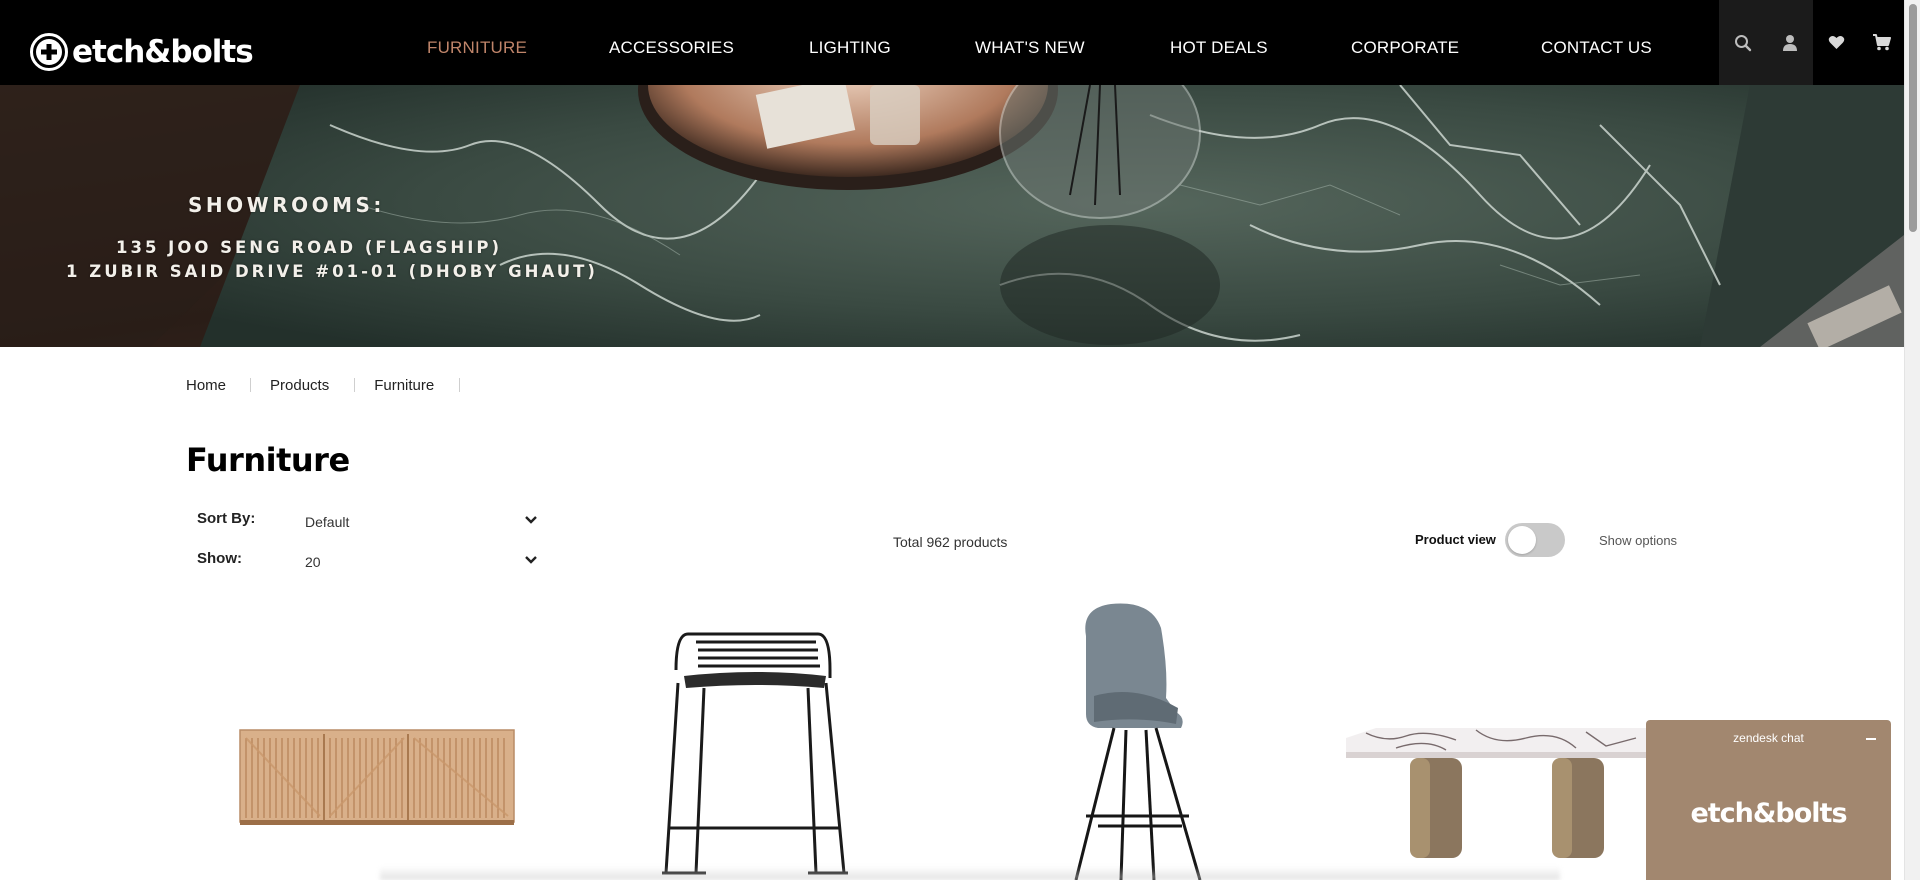  I want to click on wishlist-button, so click(1836, 42).